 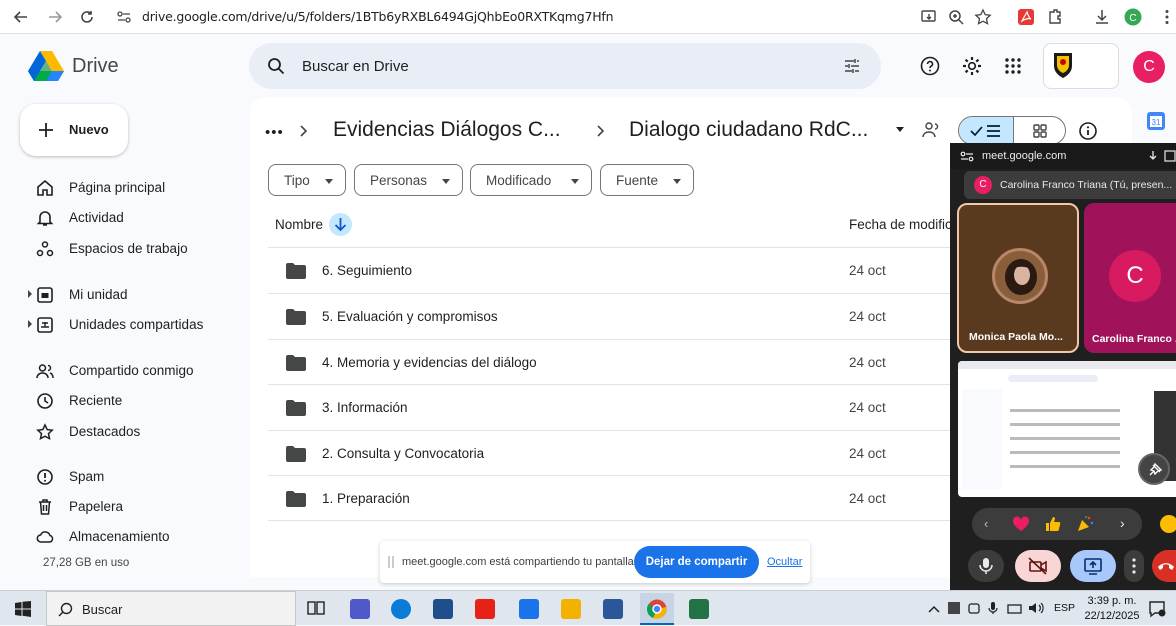 I want to click on tray-app-icon, so click(x=954, y=608).